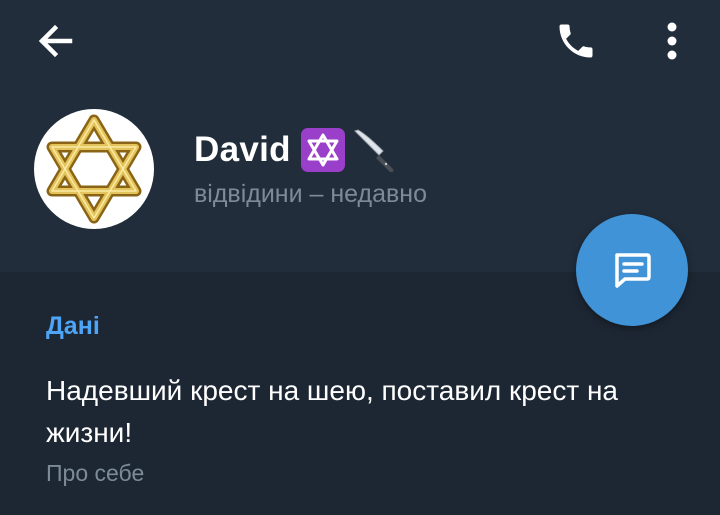 The image size is (720, 515). I want to click on more-menu-button, so click(672, 41).